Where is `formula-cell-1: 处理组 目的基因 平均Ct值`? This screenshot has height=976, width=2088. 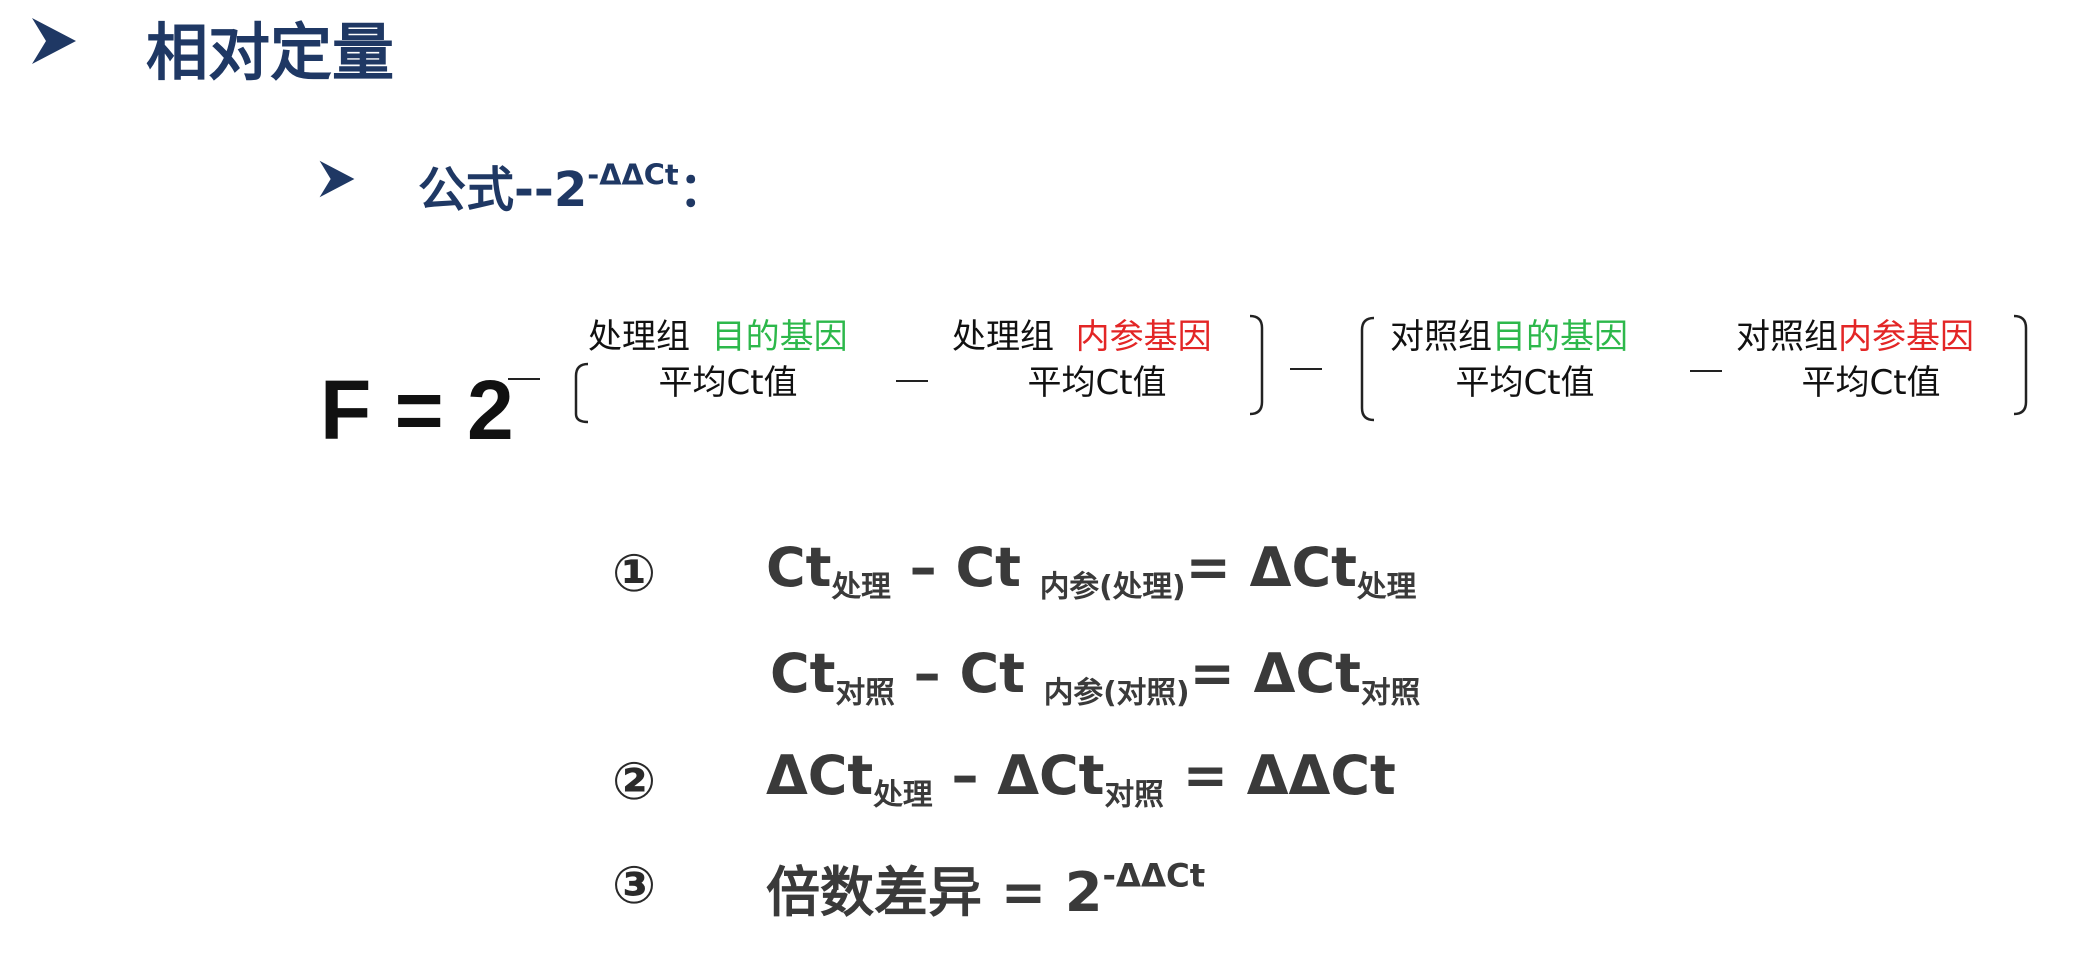
formula-cell-1: 处理组 目的基因 平均Ct值 is located at coordinates (738, 360).